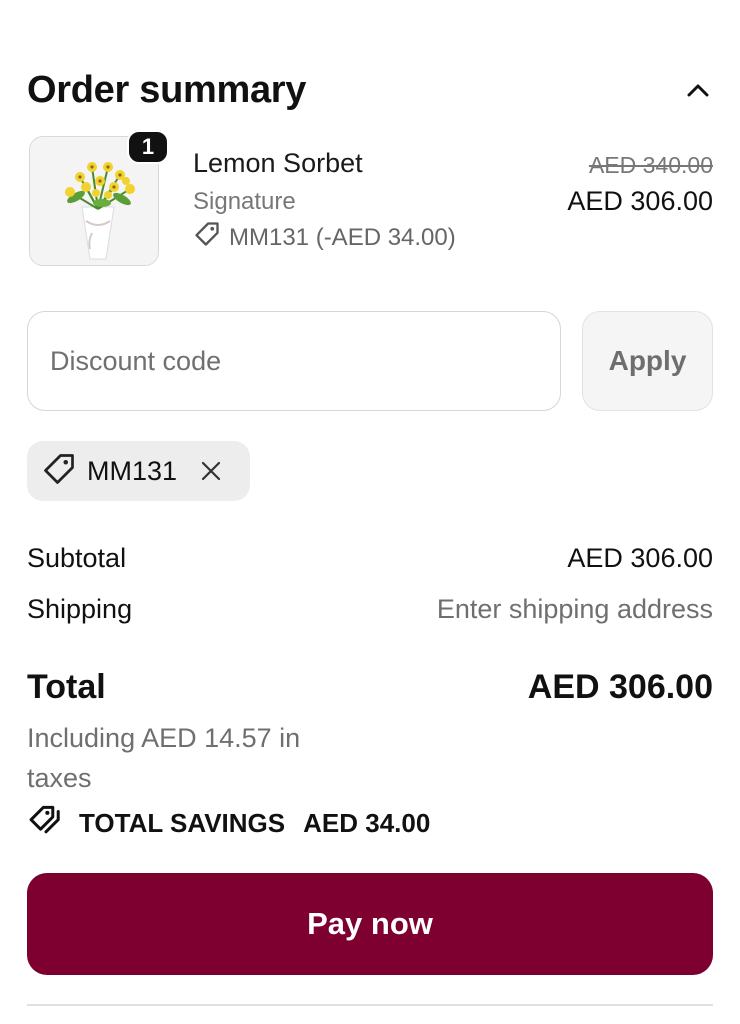 Image resolution: width=740 pixels, height=1024 pixels. I want to click on product-name: Lemon Sorbet, so click(278, 163).